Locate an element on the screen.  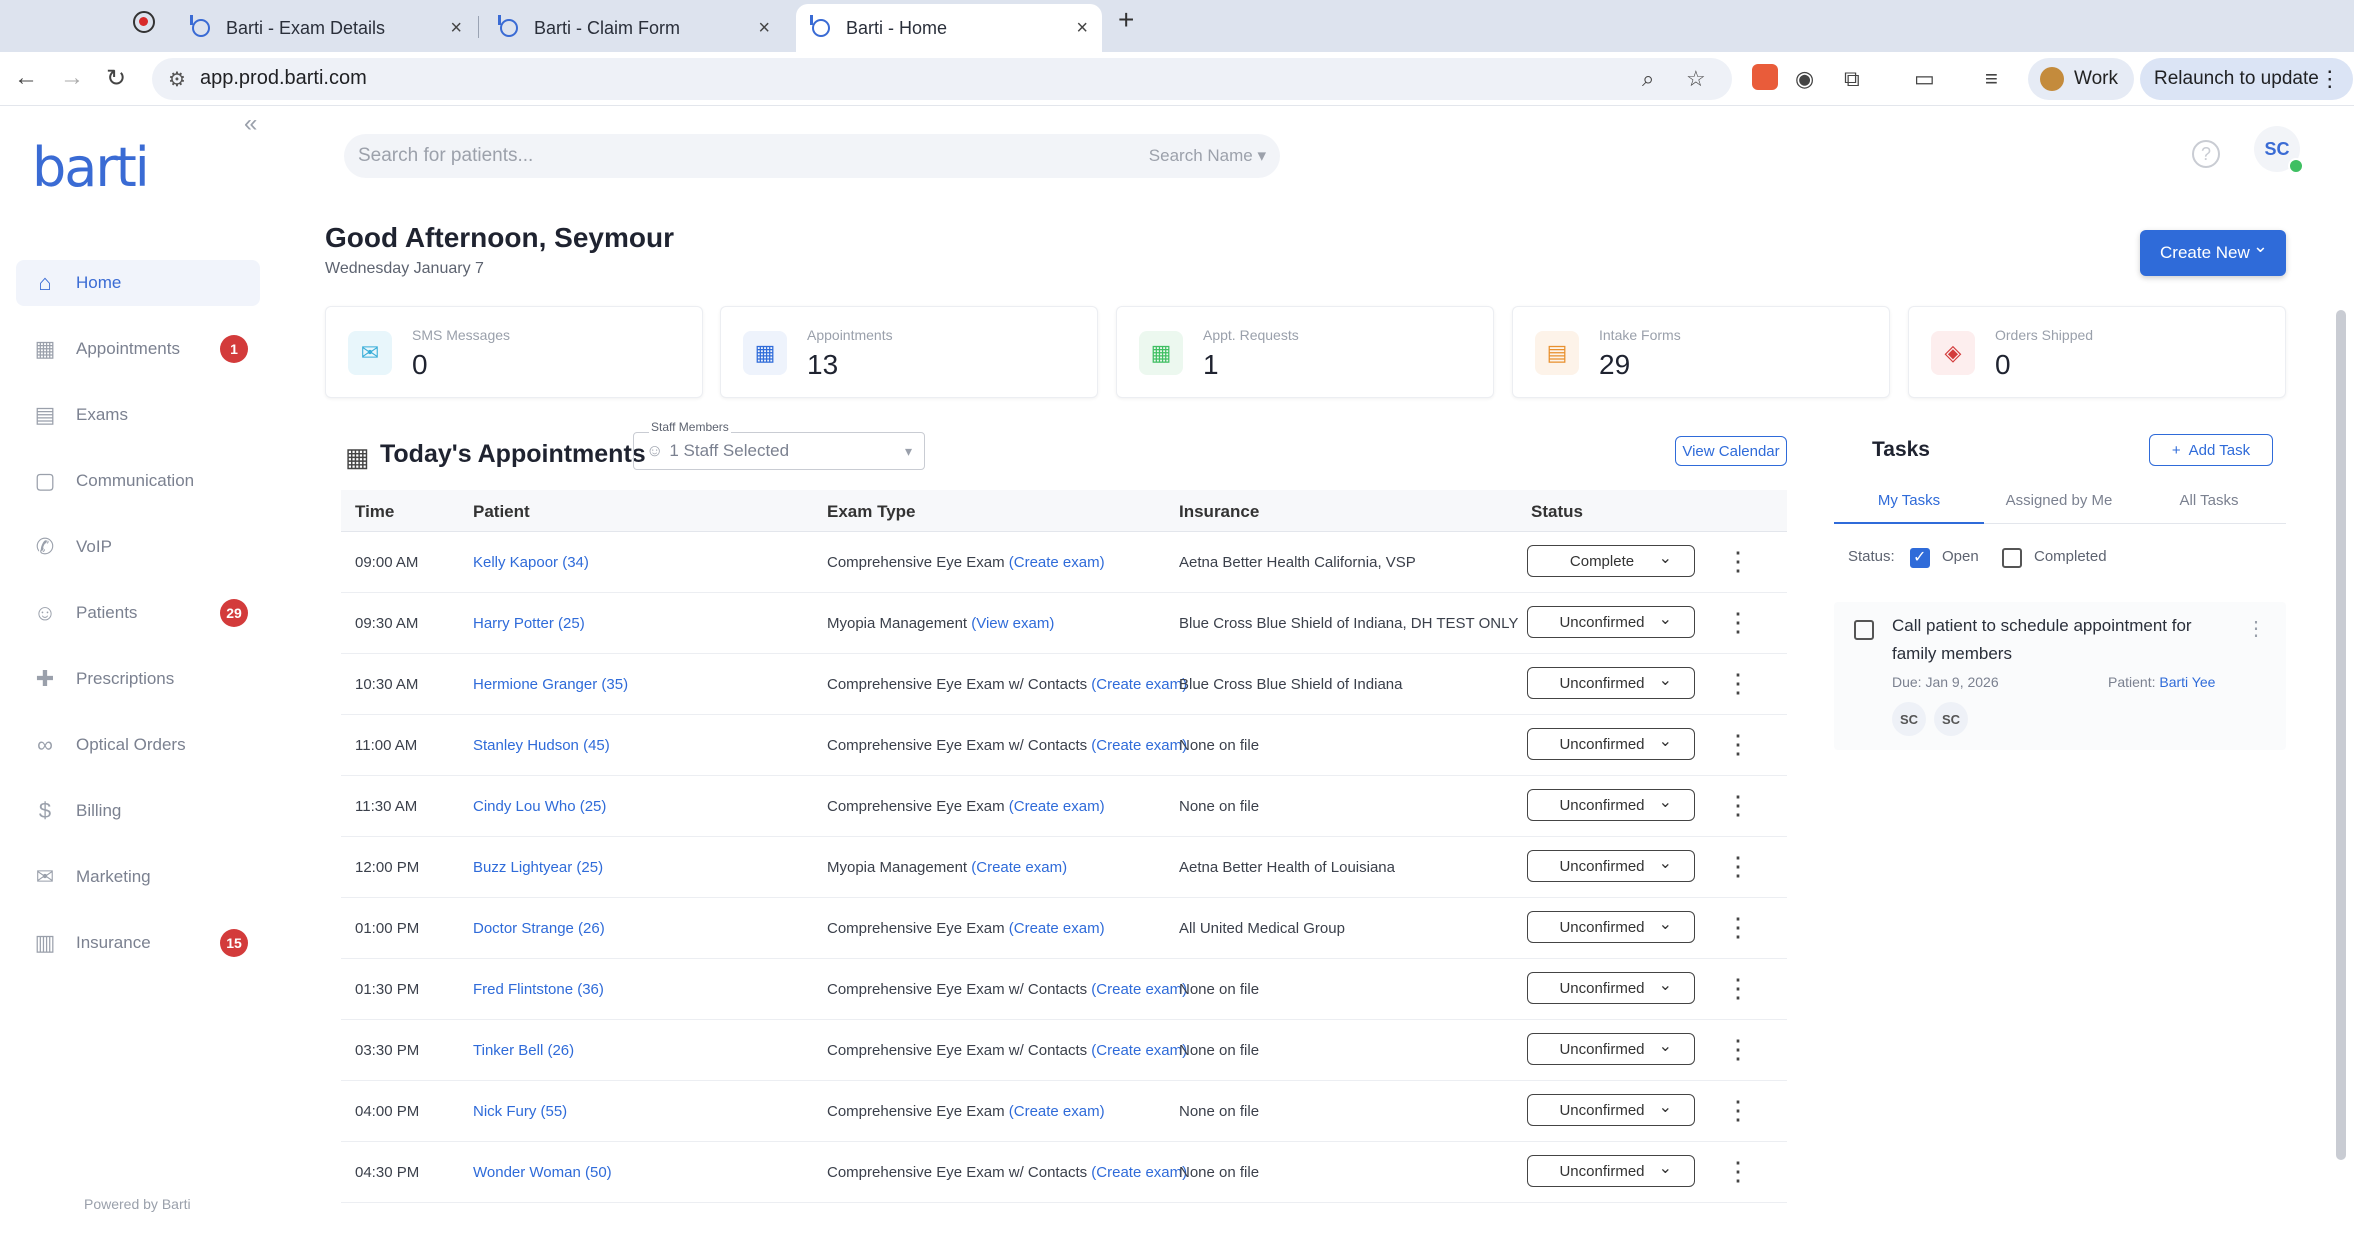
reload-icon: ↻ is located at coordinates (116, 78).